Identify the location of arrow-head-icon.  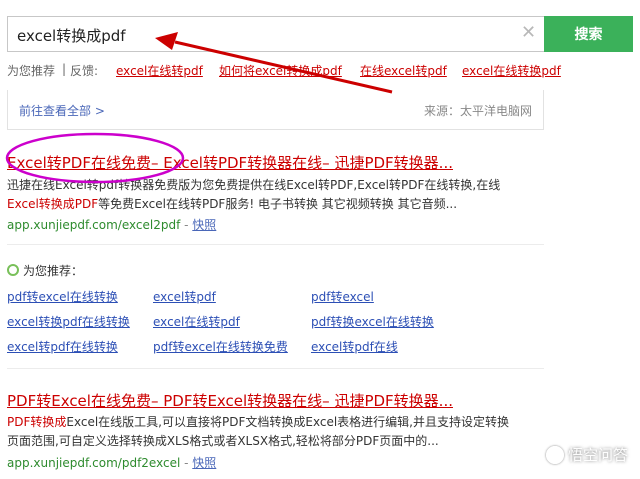
(166, 41).